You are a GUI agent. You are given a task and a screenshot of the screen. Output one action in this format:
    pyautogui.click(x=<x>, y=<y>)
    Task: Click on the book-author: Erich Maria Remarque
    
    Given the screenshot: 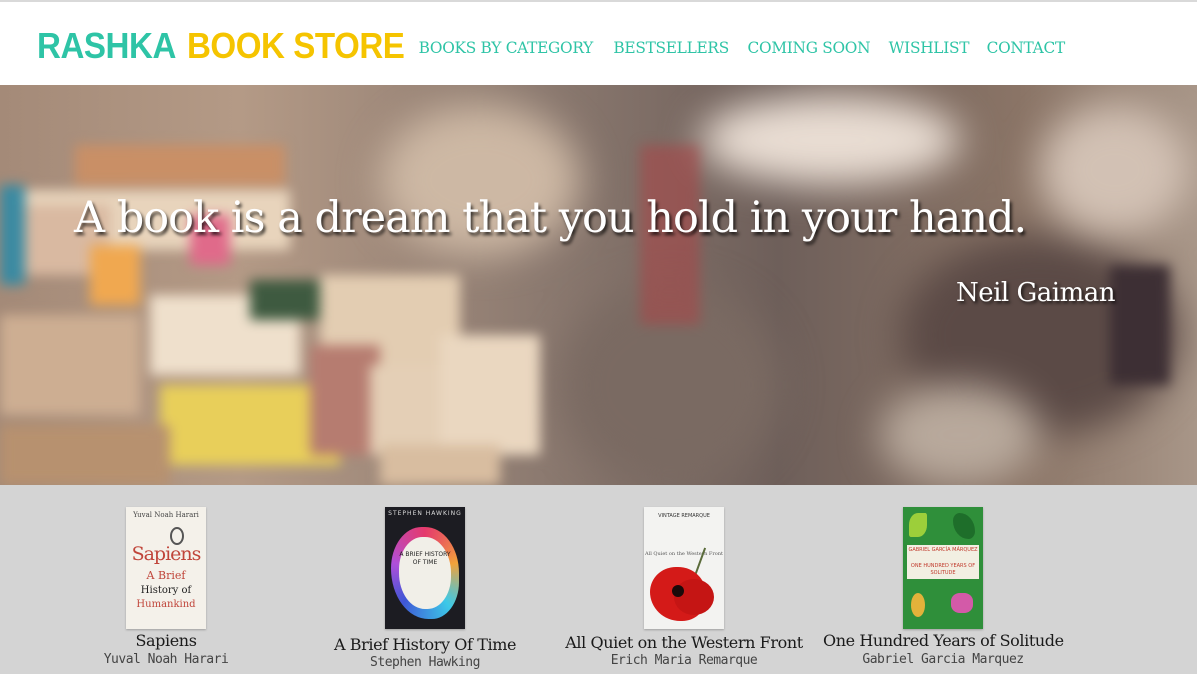 What is the action you would take?
    pyautogui.click(x=684, y=660)
    